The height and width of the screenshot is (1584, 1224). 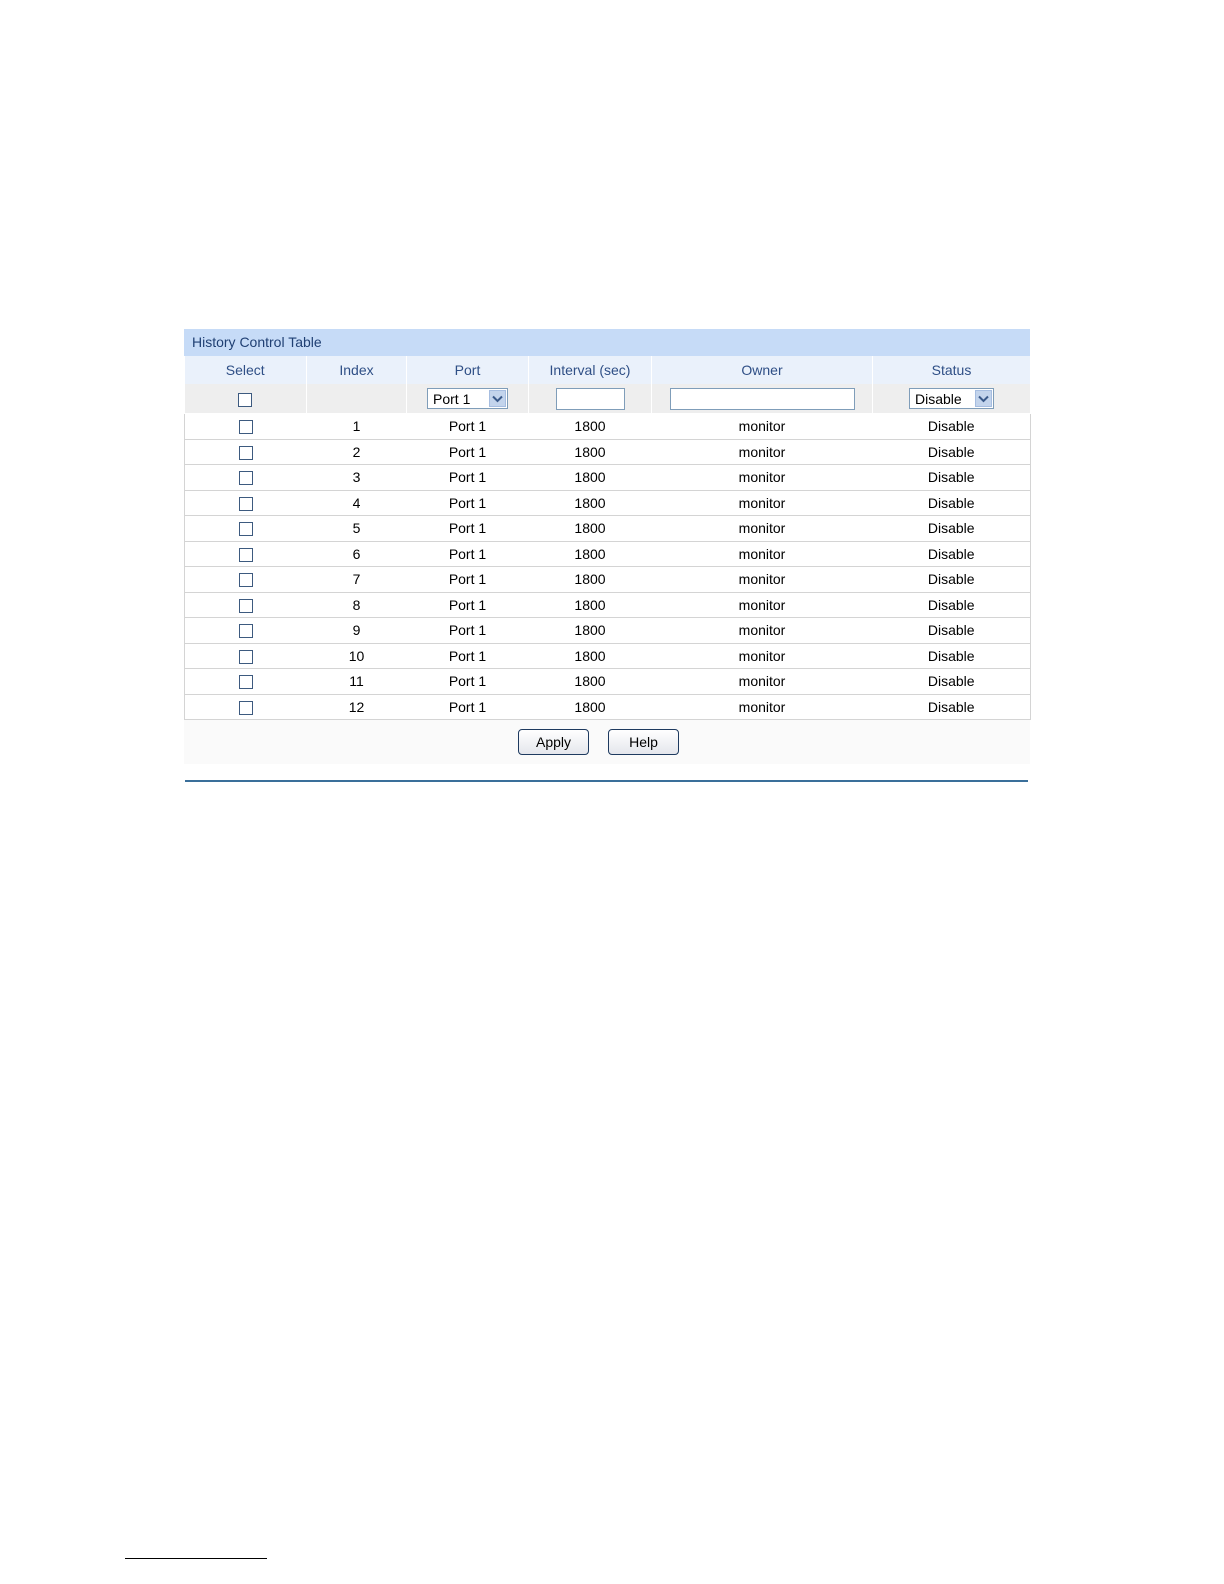 I want to click on owner-input, so click(x=762, y=398).